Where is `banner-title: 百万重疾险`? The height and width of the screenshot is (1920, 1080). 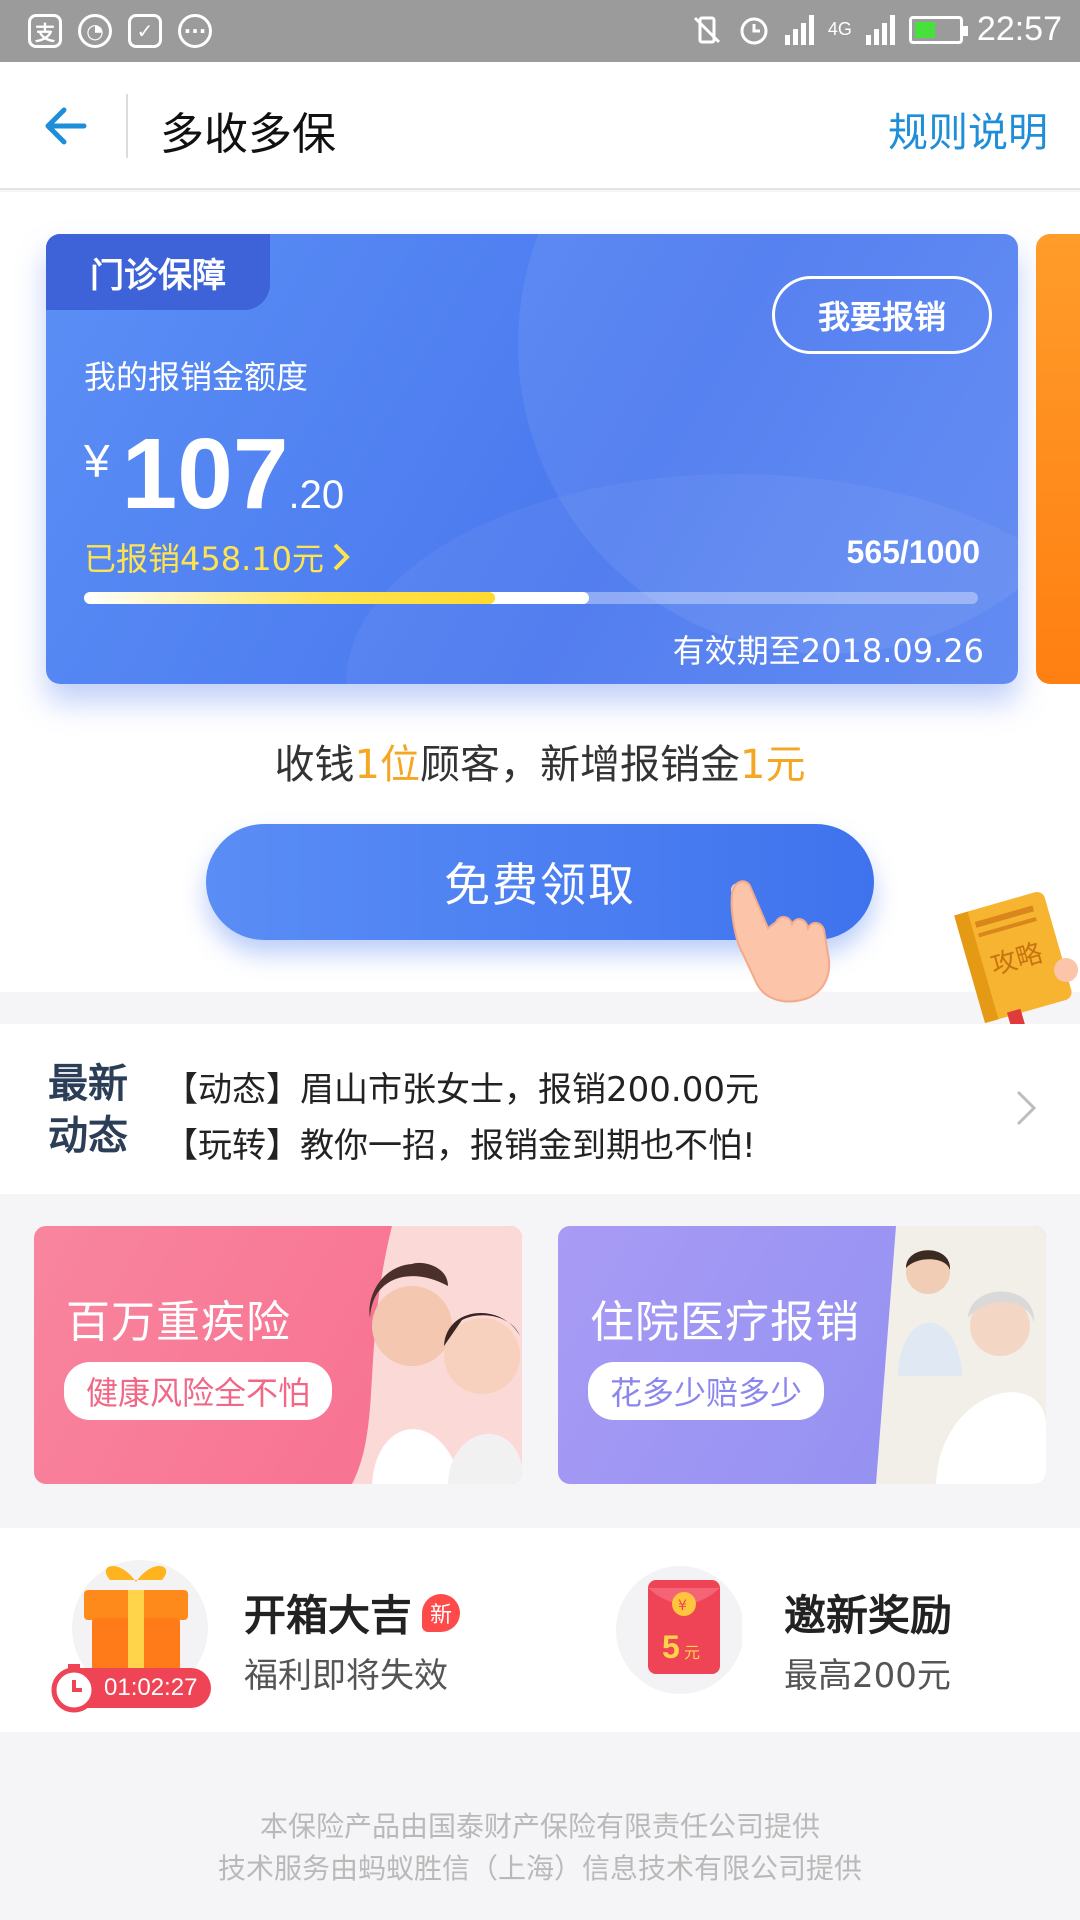
banner-title: 百万重疾险 is located at coordinates (178, 1322).